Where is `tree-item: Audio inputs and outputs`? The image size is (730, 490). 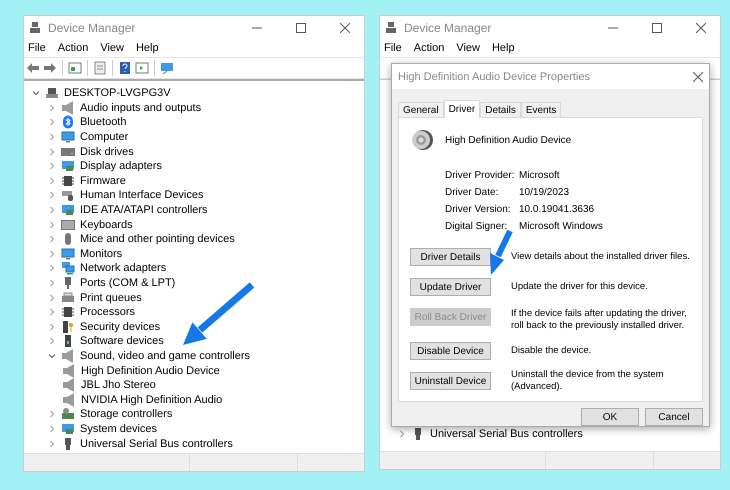
tree-item: Audio inputs and outputs is located at coordinates (141, 108).